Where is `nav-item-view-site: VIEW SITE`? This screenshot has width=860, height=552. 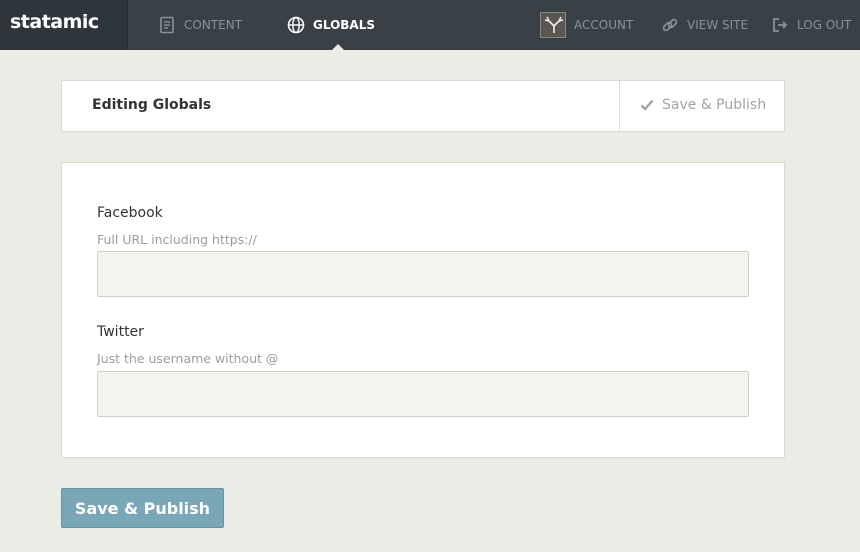 nav-item-view-site: VIEW SITE is located at coordinates (704, 25).